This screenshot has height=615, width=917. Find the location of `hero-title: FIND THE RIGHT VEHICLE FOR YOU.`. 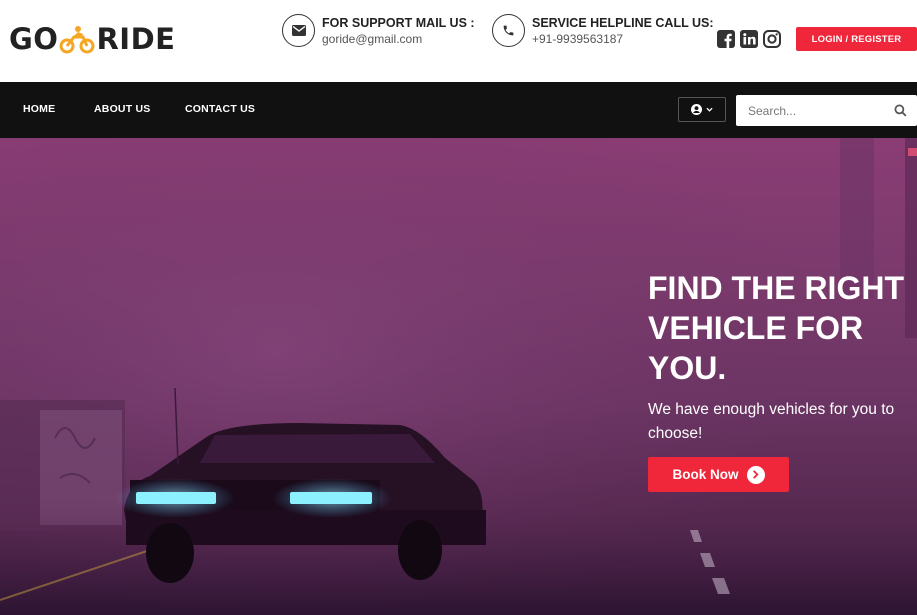

hero-title: FIND THE RIGHT VEHICLE FOR YOU. is located at coordinates (776, 328).